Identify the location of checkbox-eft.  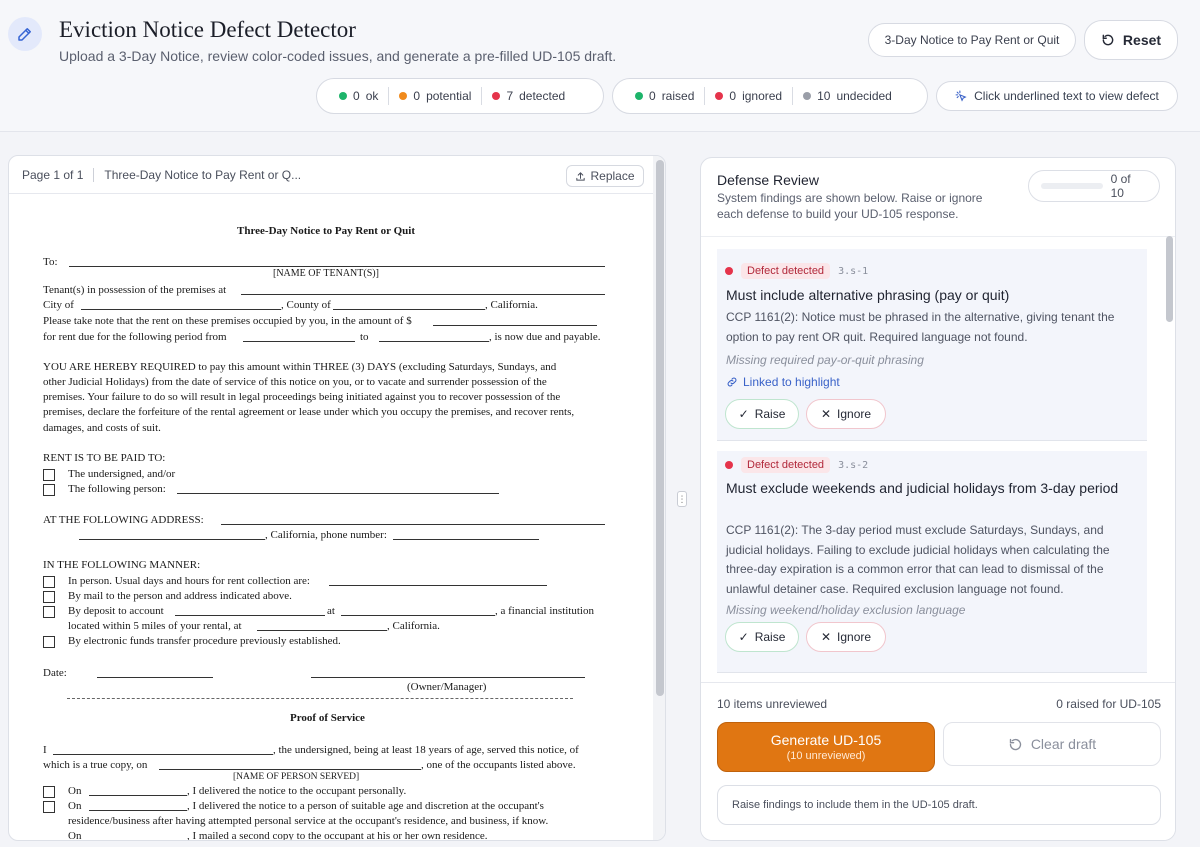
(49, 642).